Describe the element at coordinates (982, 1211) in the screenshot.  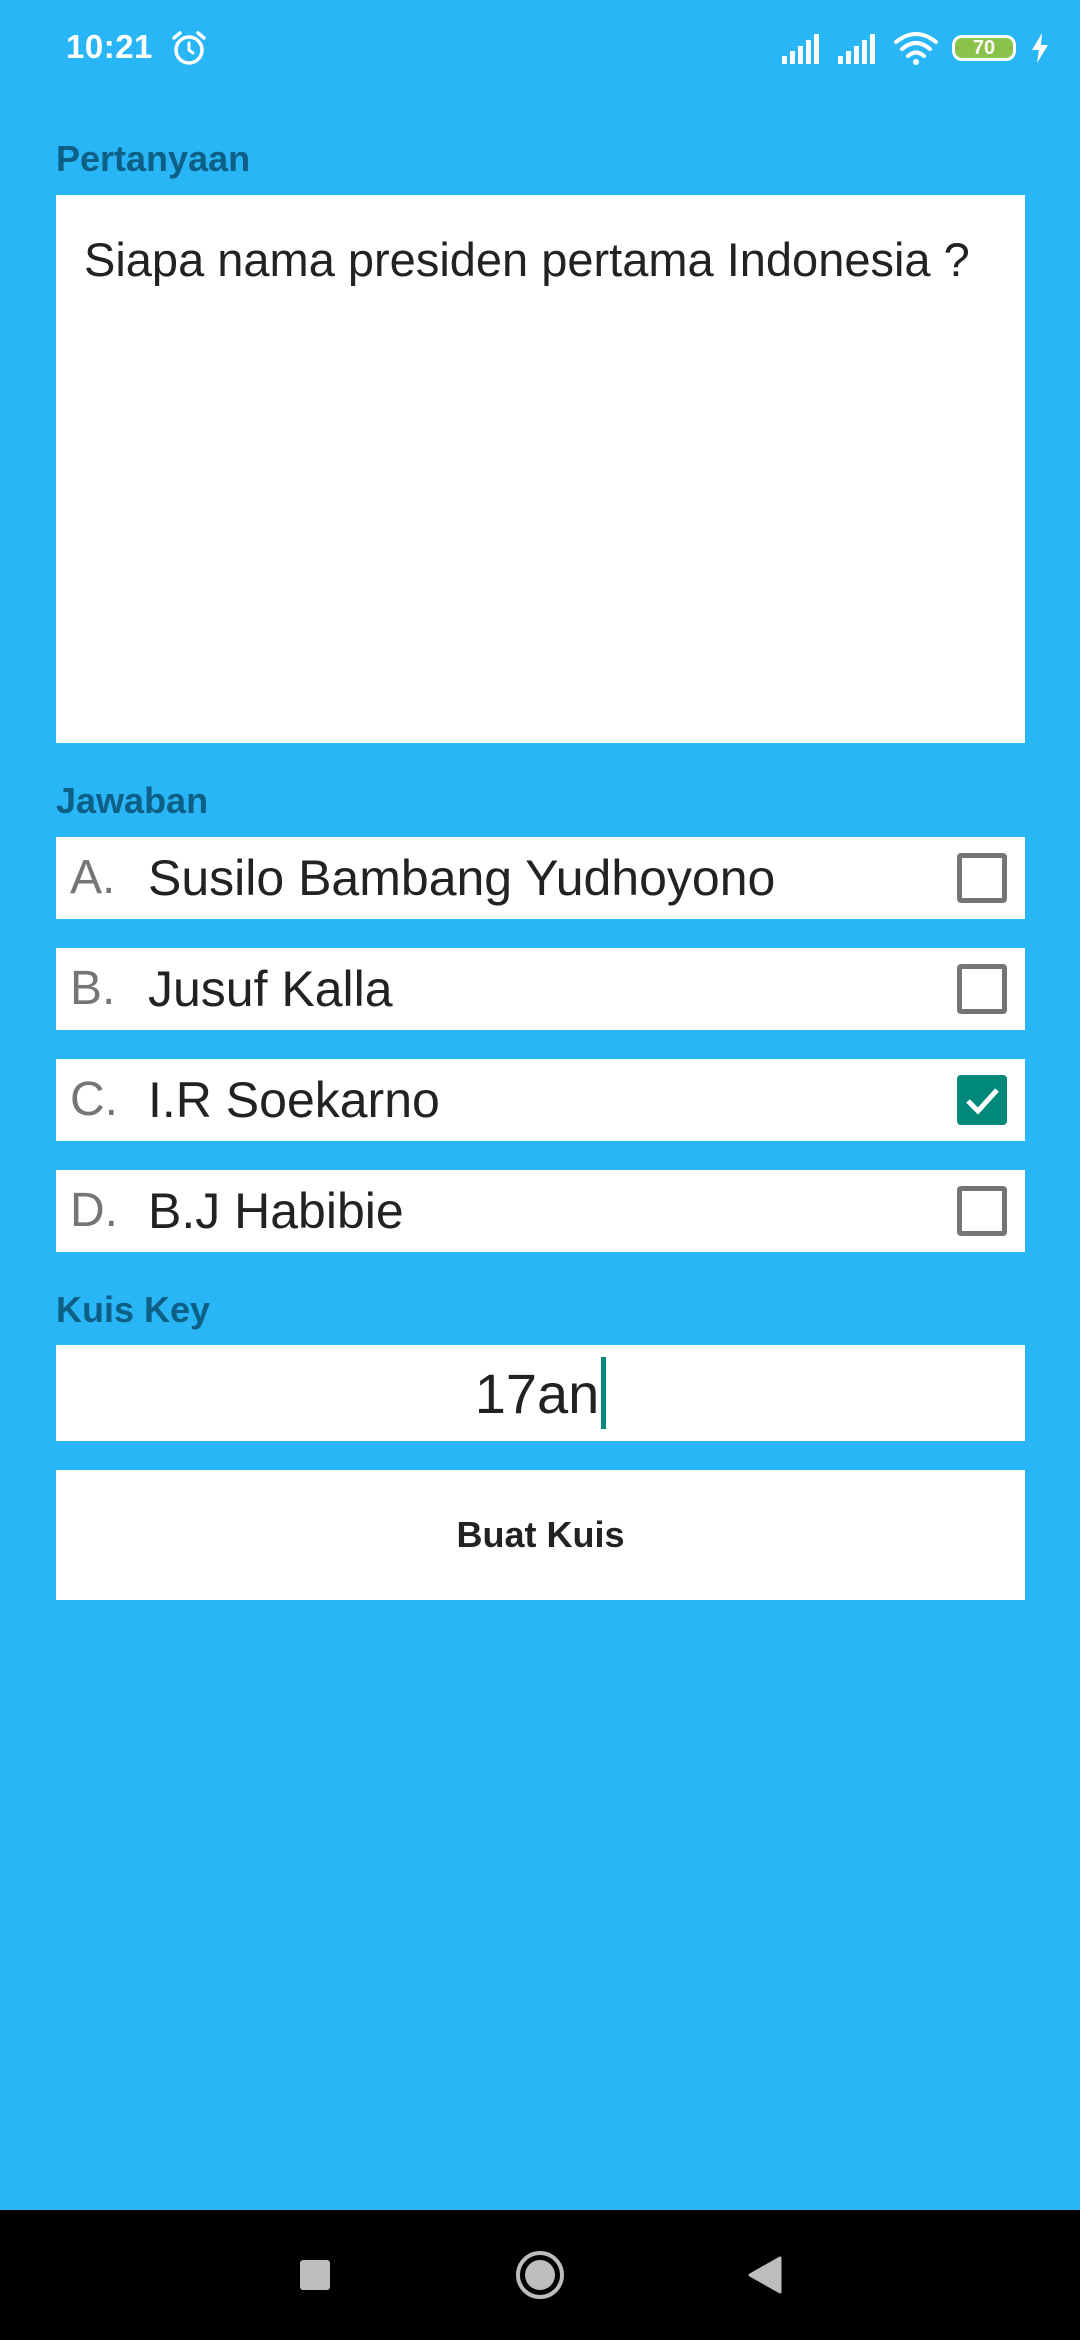
I see `answer-checkbox-d` at that location.